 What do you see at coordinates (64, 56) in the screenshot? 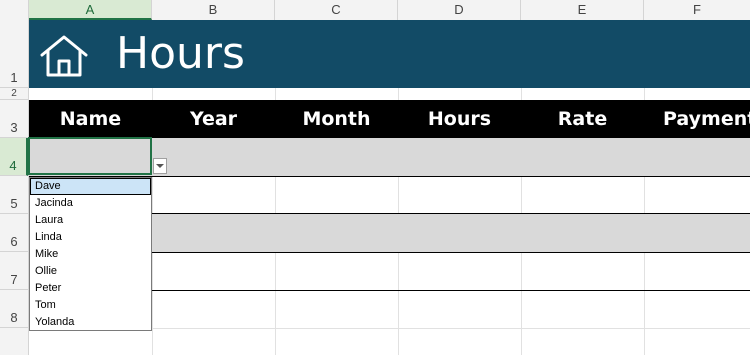
I see `home-icon` at bounding box center [64, 56].